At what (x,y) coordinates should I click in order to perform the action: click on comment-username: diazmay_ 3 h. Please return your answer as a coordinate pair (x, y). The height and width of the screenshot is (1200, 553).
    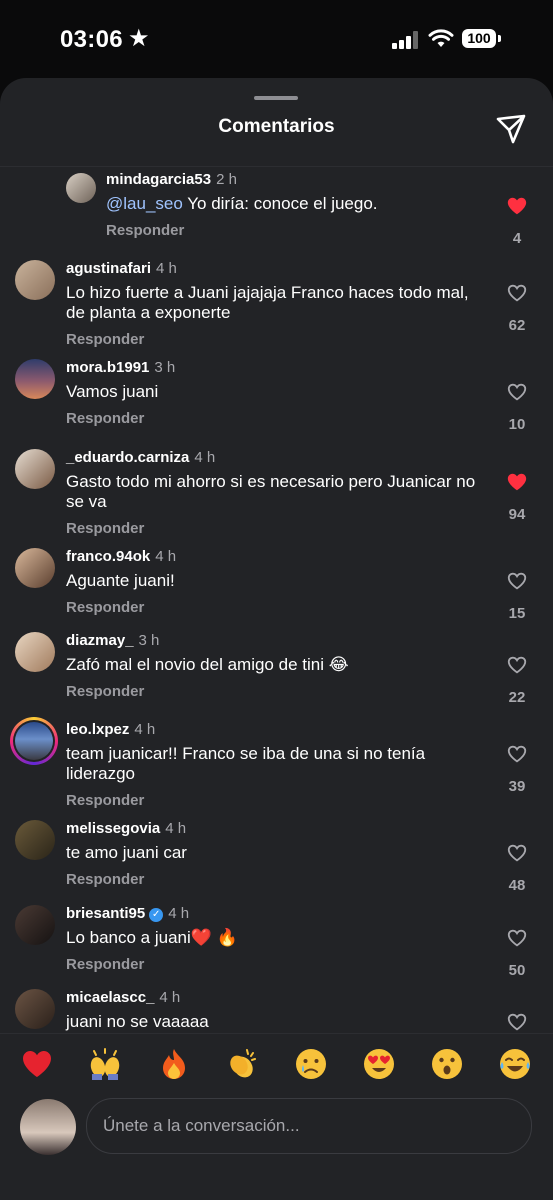
    Looking at the image, I should click on (112, 640).